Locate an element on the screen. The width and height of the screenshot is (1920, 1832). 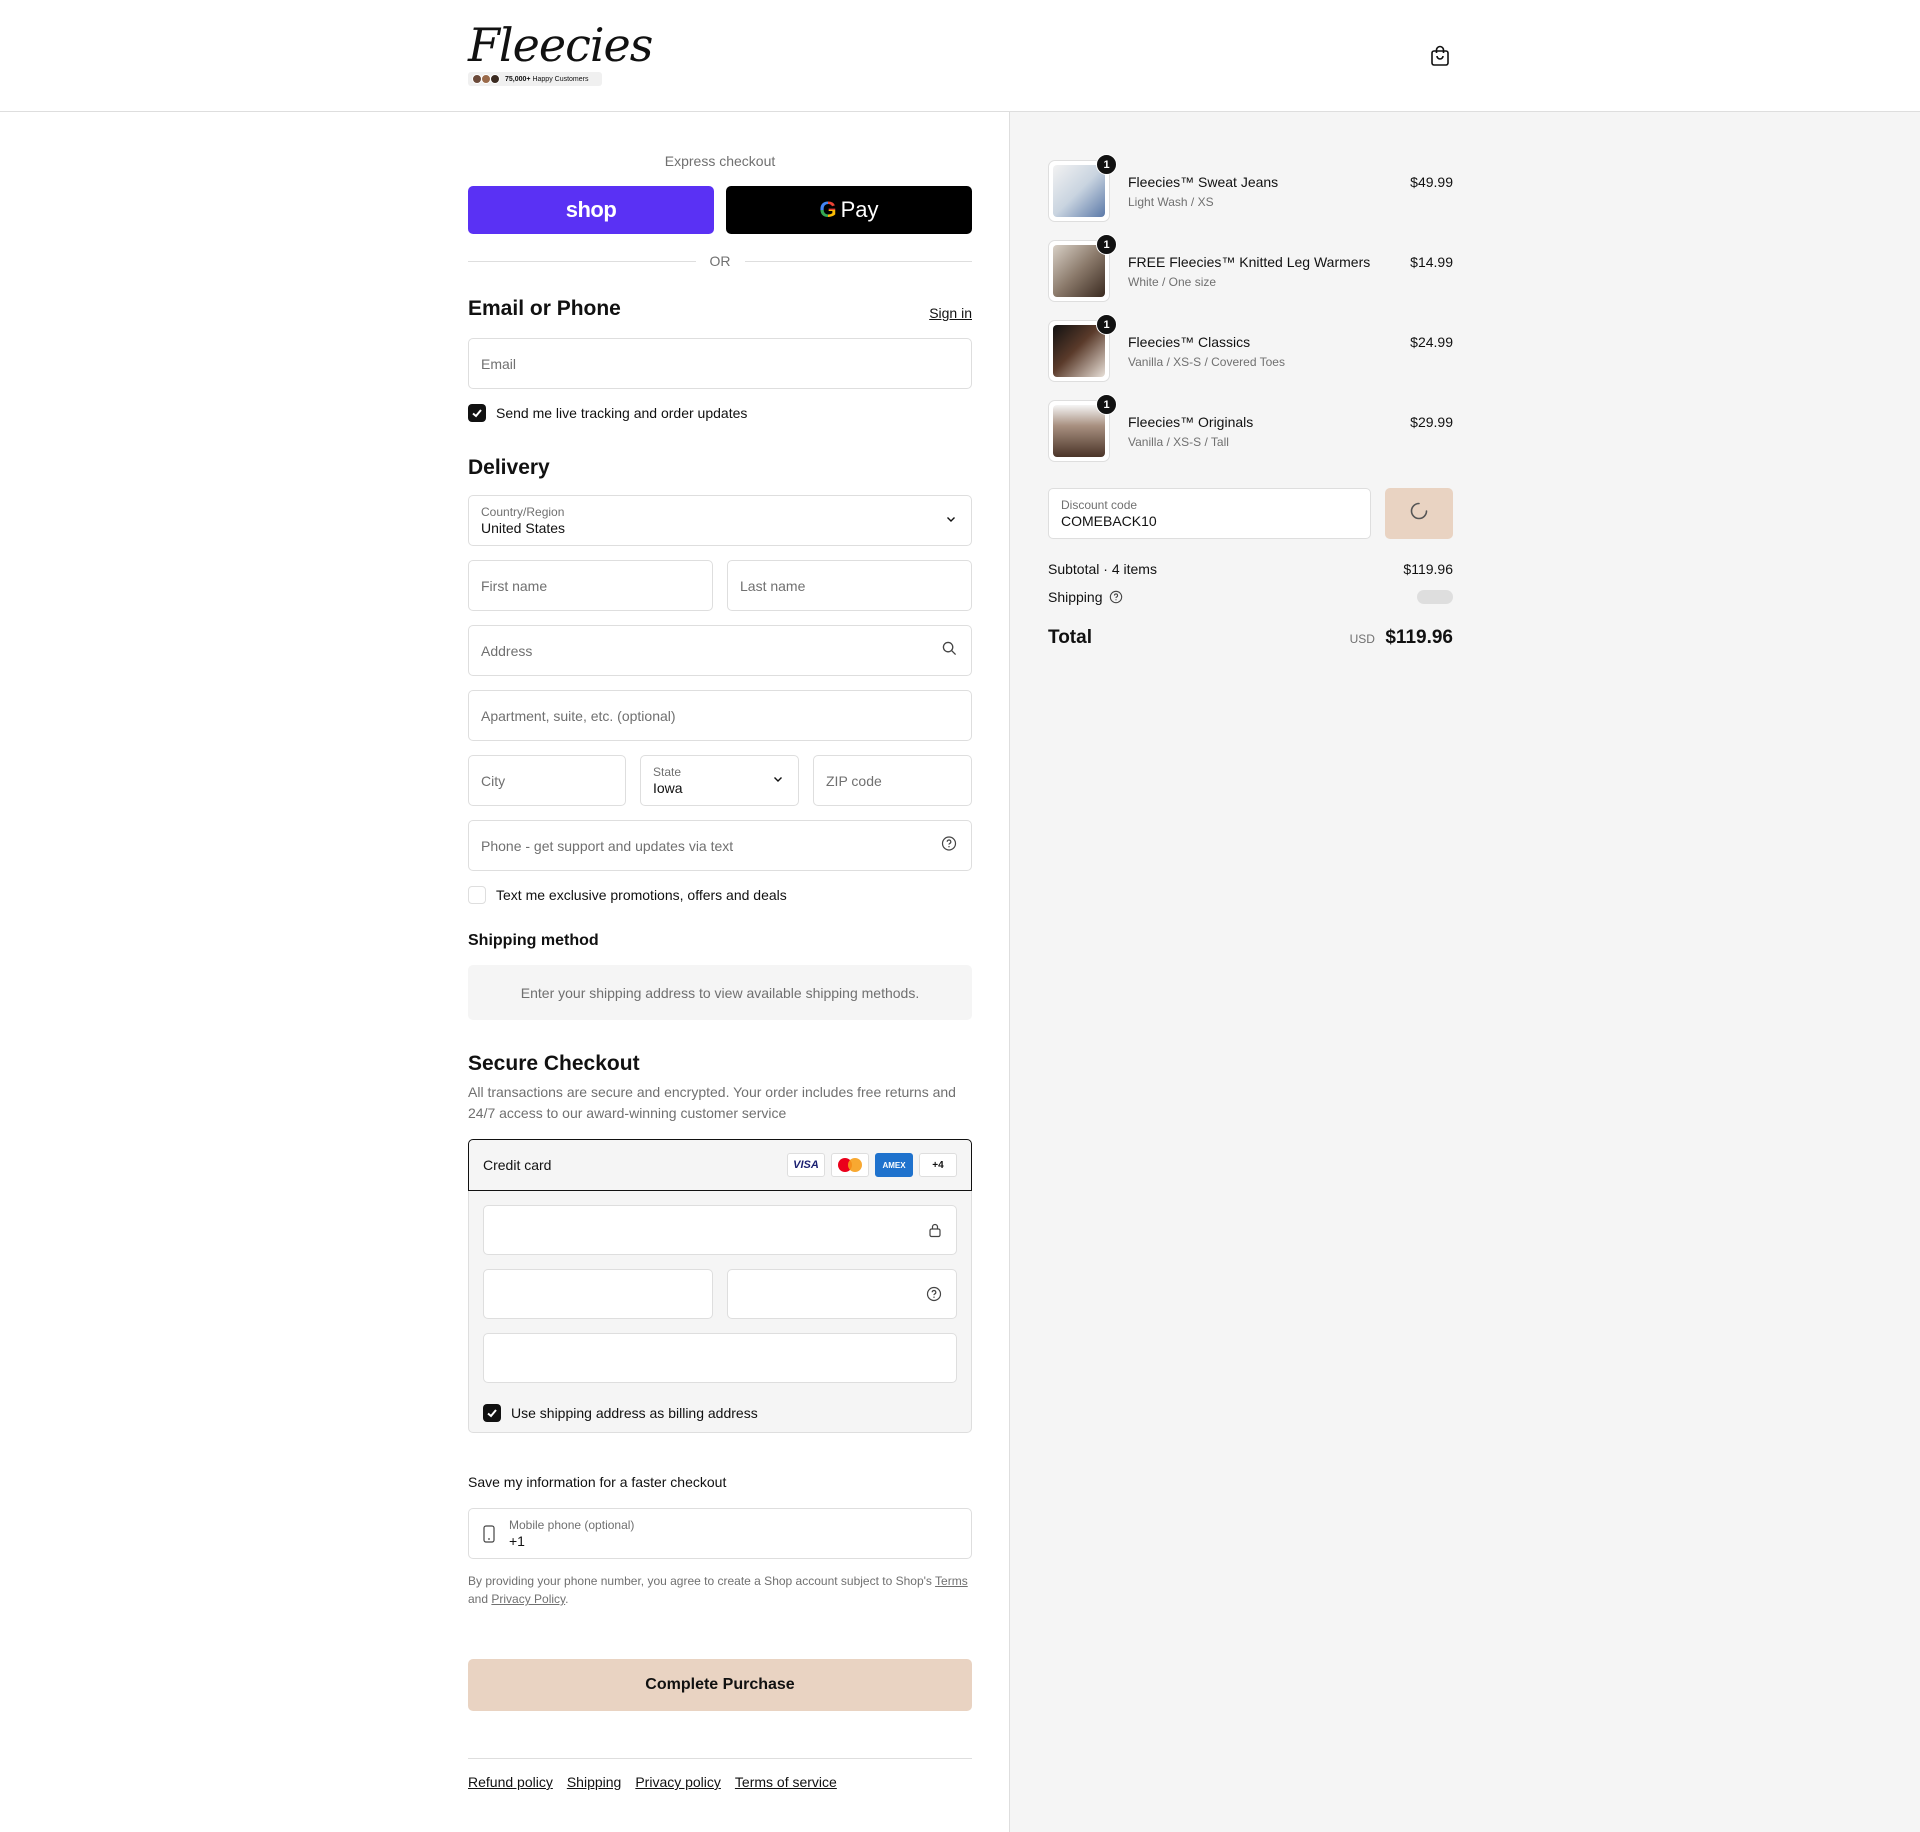
tracking-label: Send me live tracking and order updates is located at coordinates (622, 413).